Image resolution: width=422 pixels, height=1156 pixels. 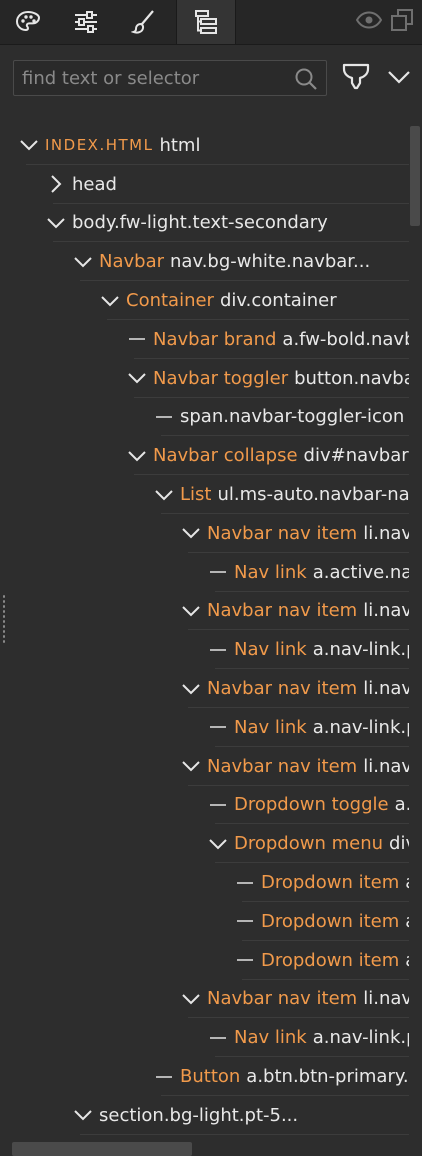 I want to click on funnel-cup-icon, so click(x=356, y=78).